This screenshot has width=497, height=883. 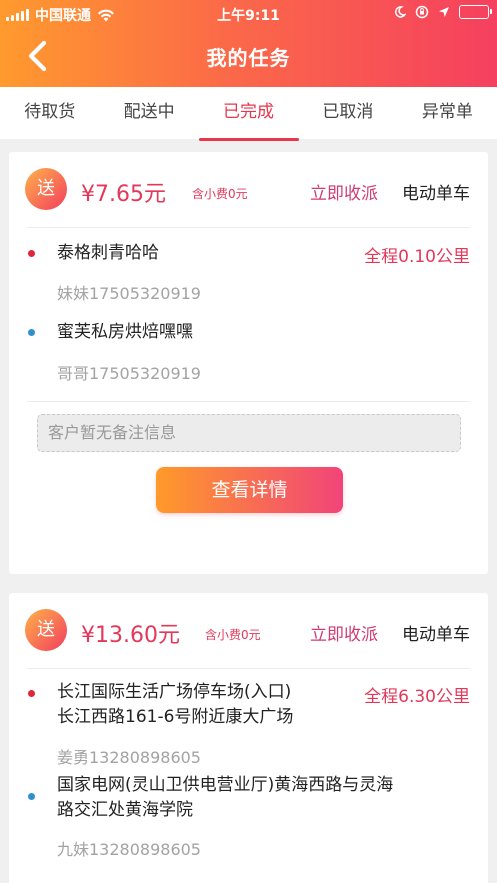 I want to click on pickup-contact: 妹妹17505320919, so click(x=129, y=293).